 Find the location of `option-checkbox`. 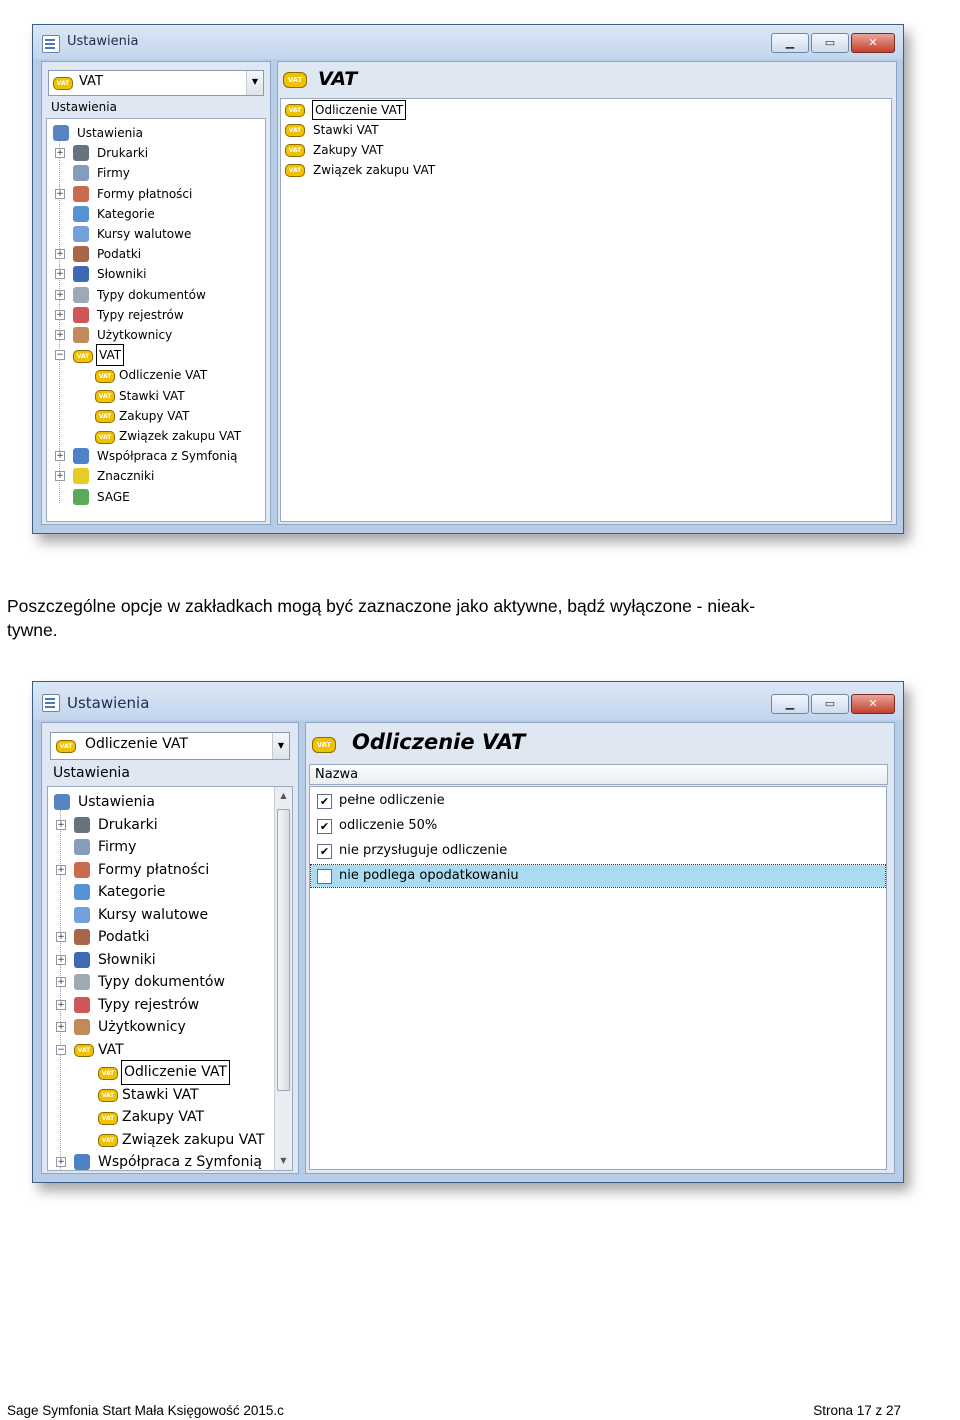

option-checkbox is located at coordinates (324, 876).